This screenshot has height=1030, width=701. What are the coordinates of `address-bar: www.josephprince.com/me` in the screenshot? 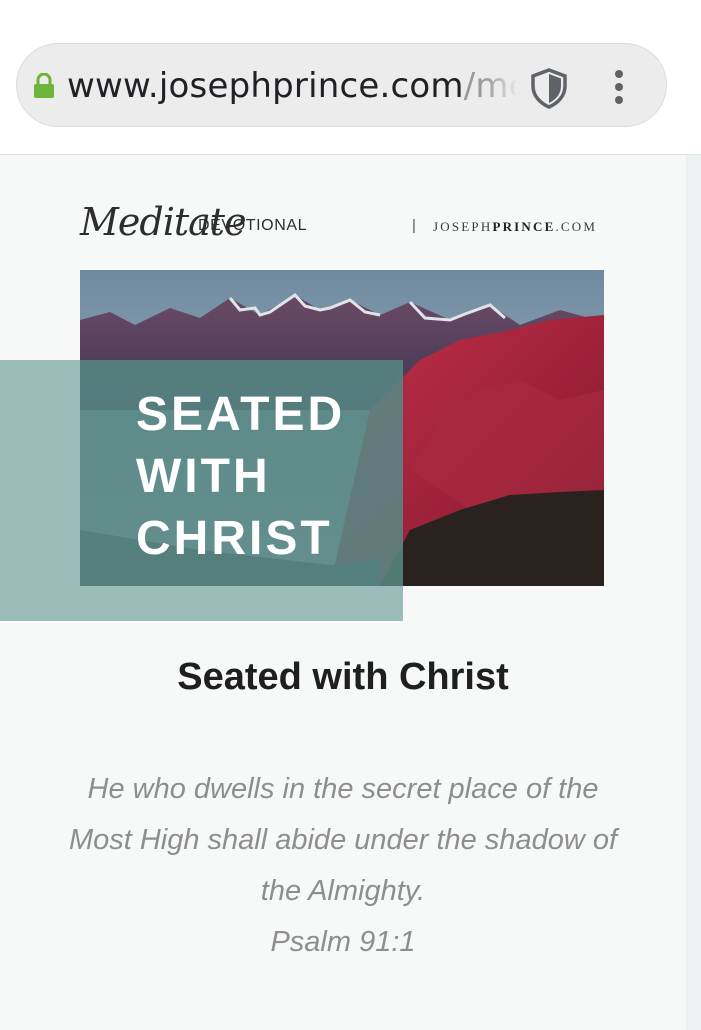 It's located at (341, 85).